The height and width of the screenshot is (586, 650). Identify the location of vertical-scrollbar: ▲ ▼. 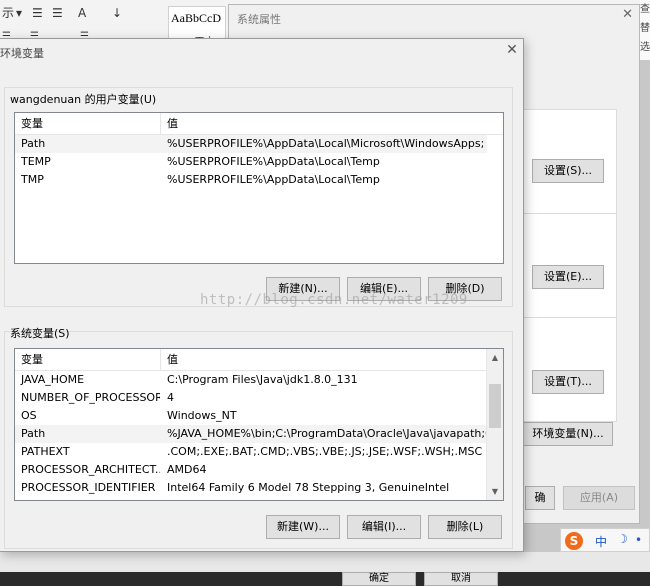
(494, 424).